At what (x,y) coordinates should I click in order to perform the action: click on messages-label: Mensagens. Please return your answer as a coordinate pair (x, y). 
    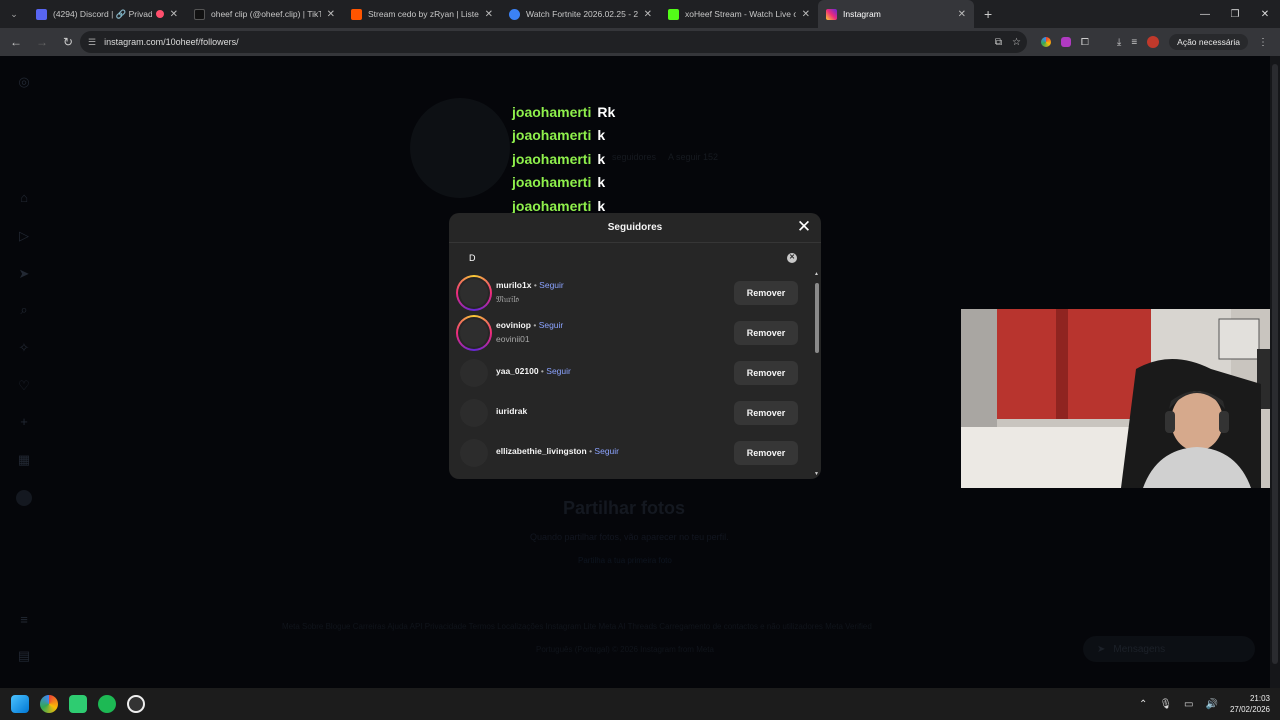
    Looking at the image, I should click on (1139, 649).